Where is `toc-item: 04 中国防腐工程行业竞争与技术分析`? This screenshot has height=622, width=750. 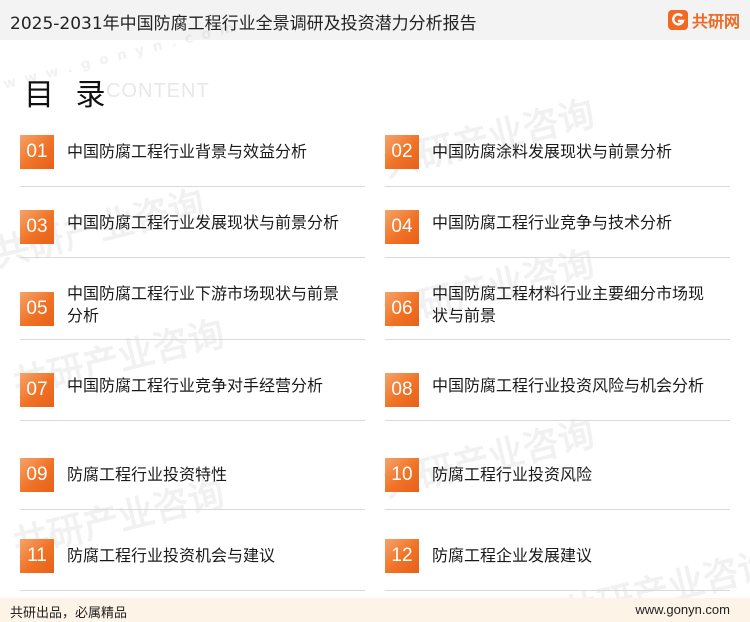 toc-item: 04 中国防腐工程行业竞争与技术分析 is located at coordinates (557, 228).